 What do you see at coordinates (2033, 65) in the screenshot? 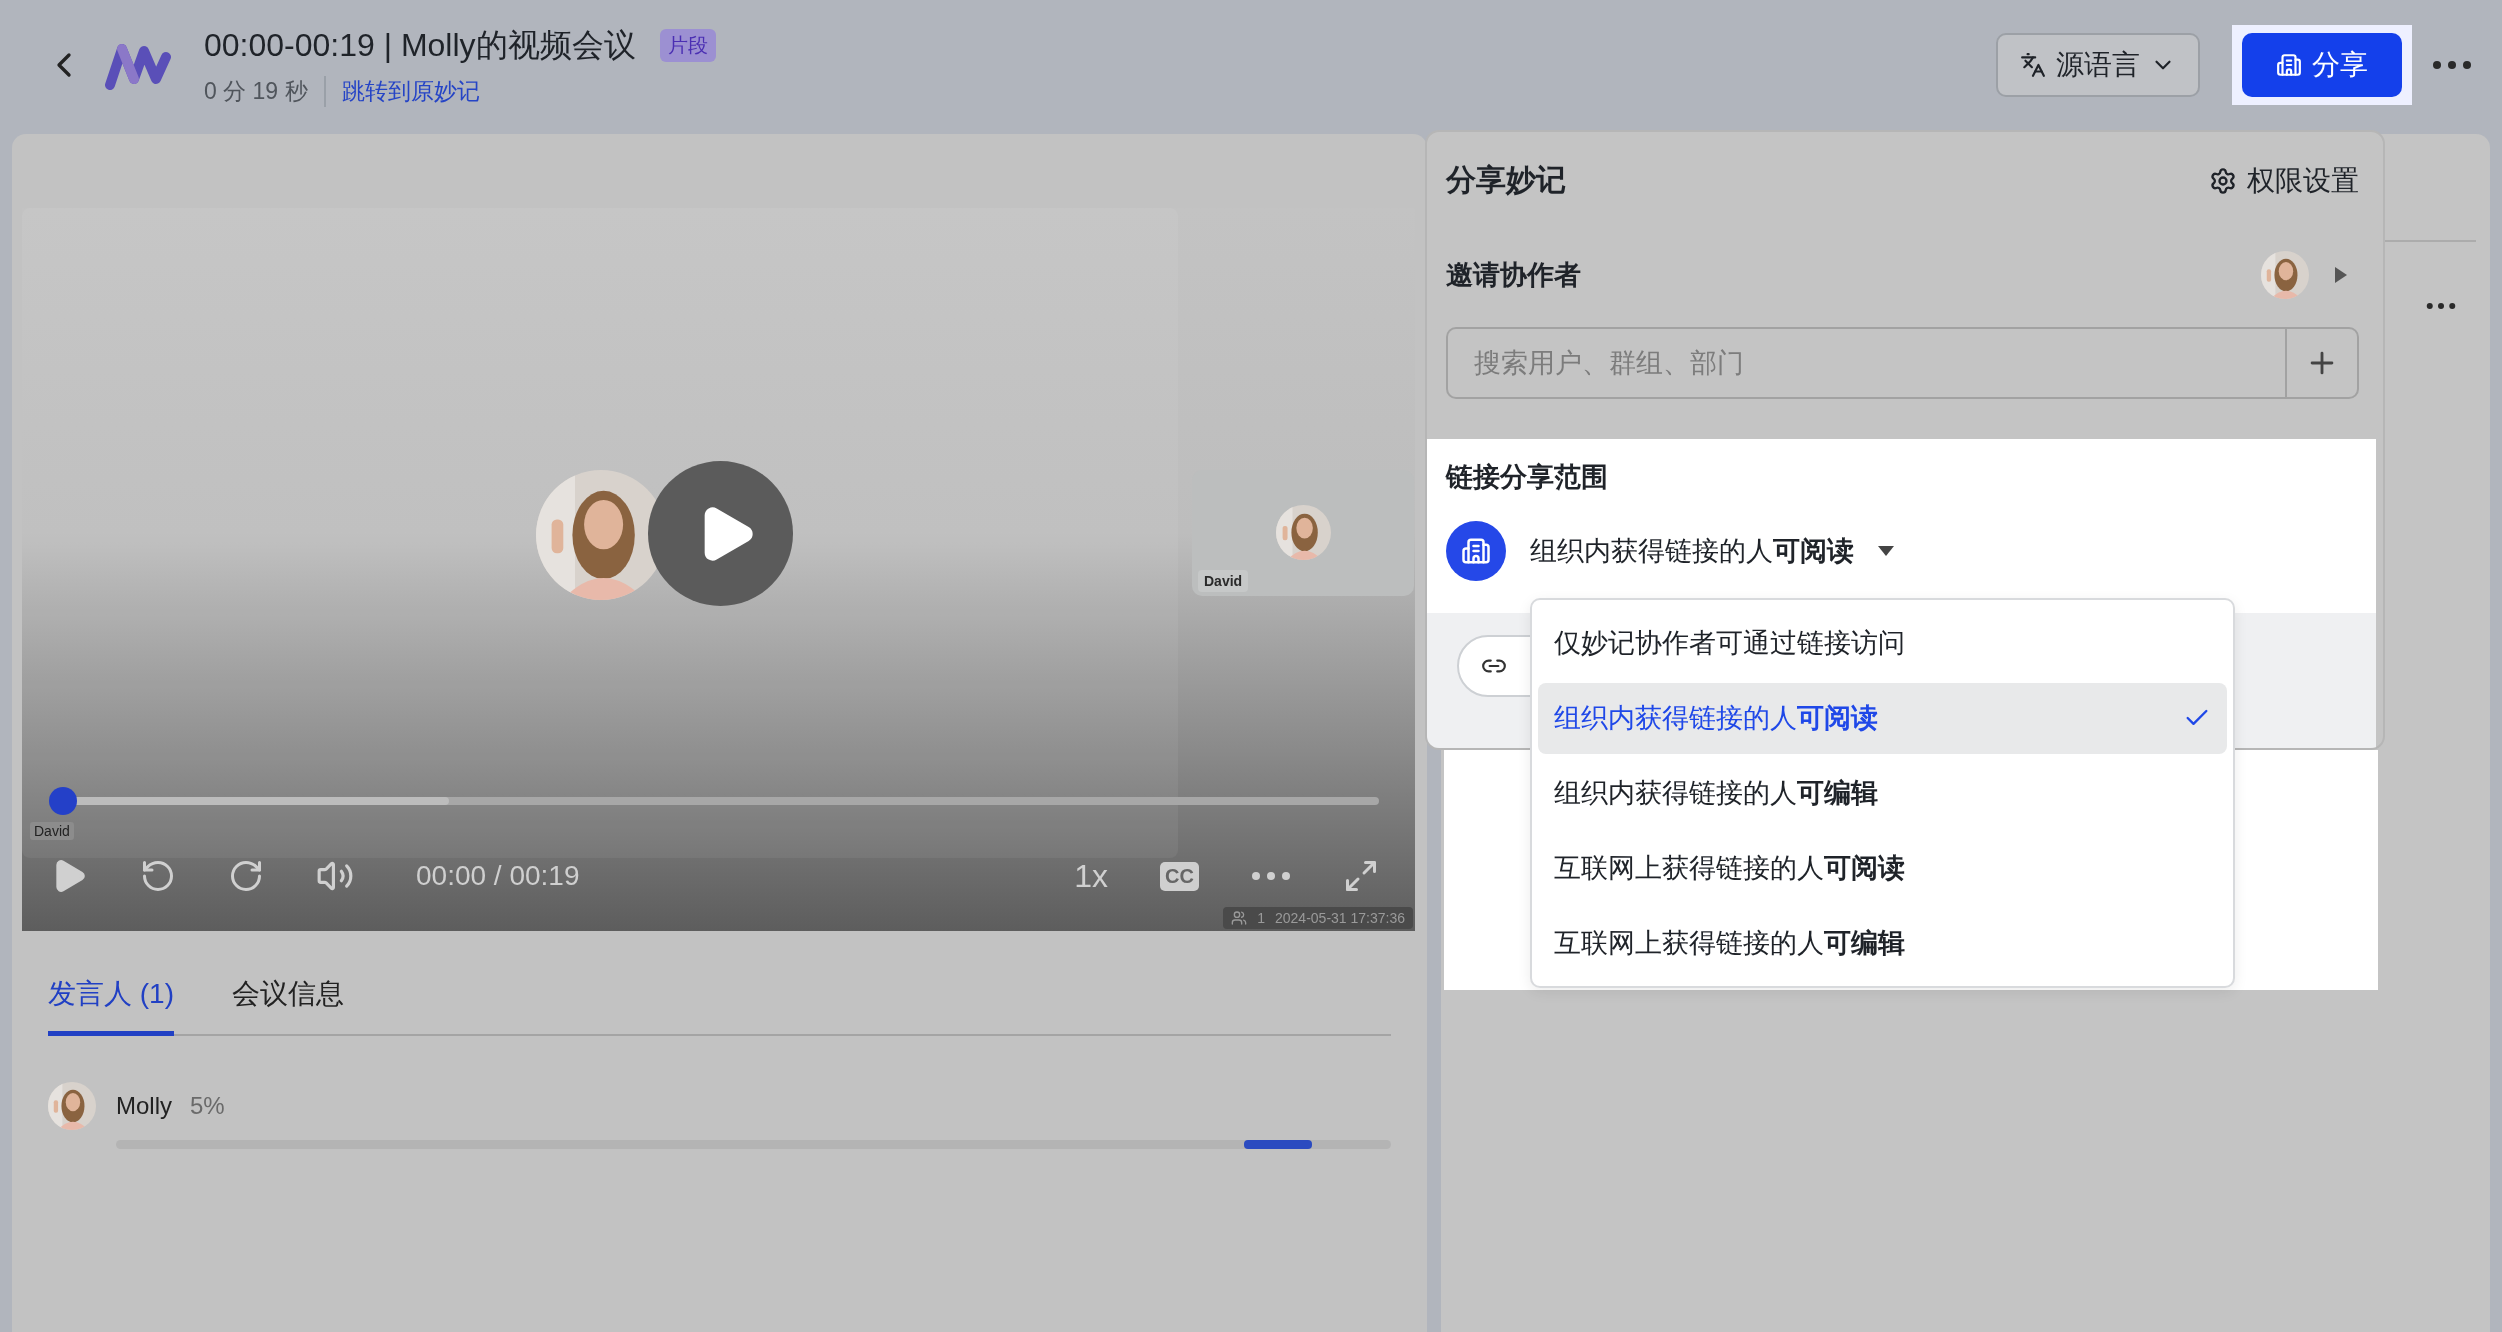
I see `translate-icon` at bounding box center [2033, 65].